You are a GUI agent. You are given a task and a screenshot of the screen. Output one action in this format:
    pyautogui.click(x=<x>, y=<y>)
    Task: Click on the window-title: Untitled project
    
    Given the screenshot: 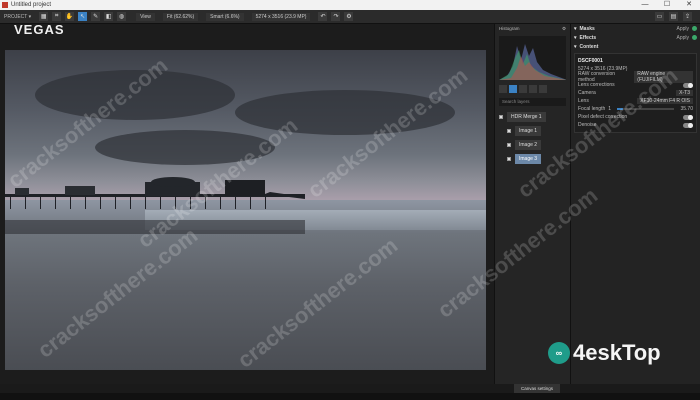 What is the action you would take?
    pyautogui.click(x=31, y=5)
    